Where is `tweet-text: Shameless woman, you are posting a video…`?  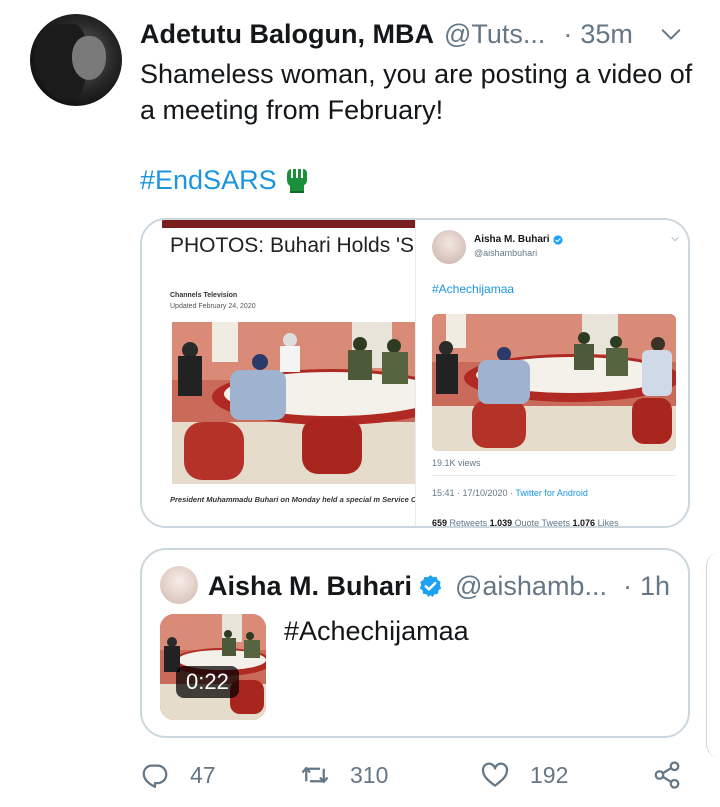
tweet-text: Shameless woman, you are posting a video… is located at coordinates (416, 92).